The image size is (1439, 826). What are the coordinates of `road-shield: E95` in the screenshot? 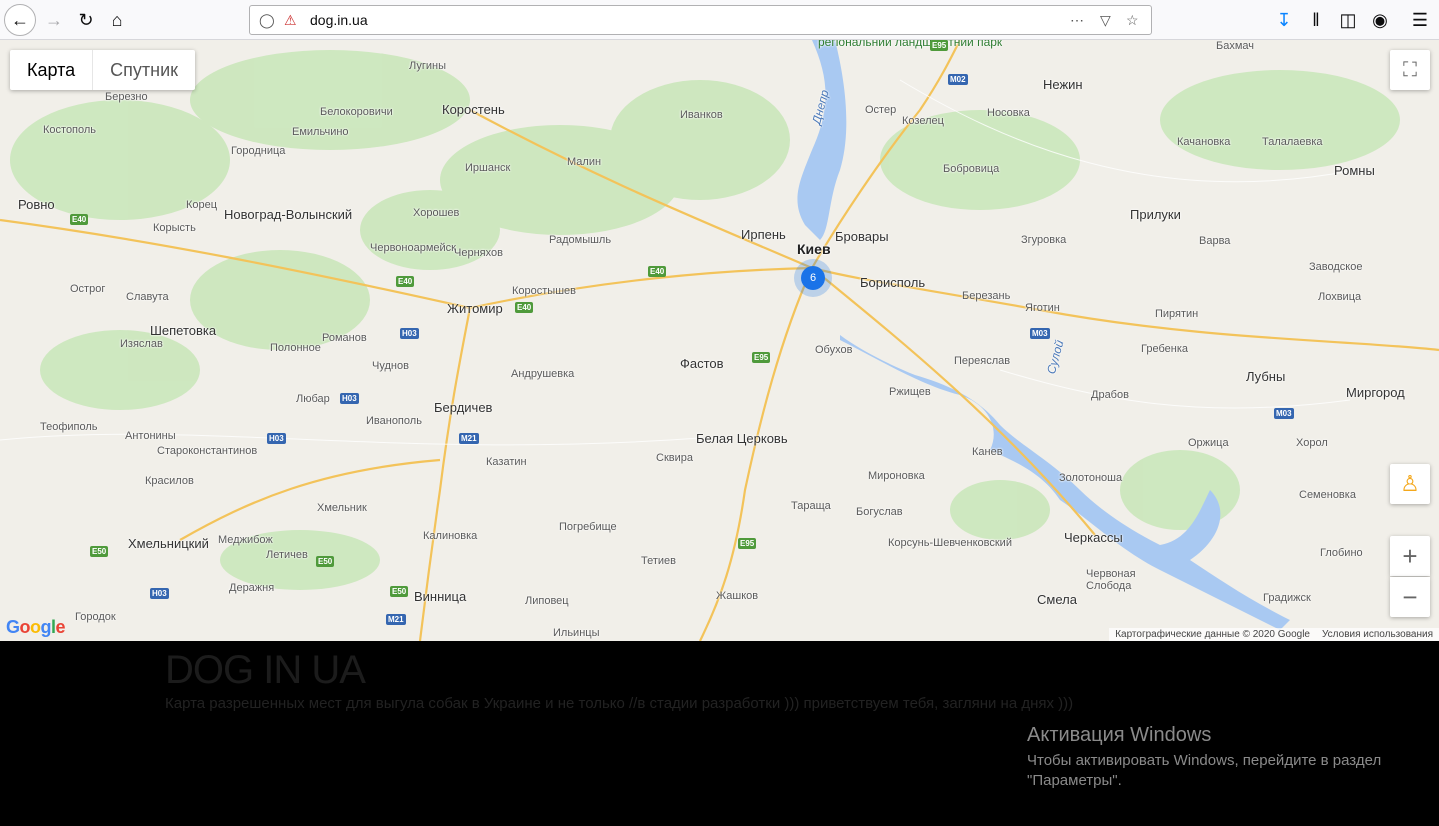 It's located at (761, 357).